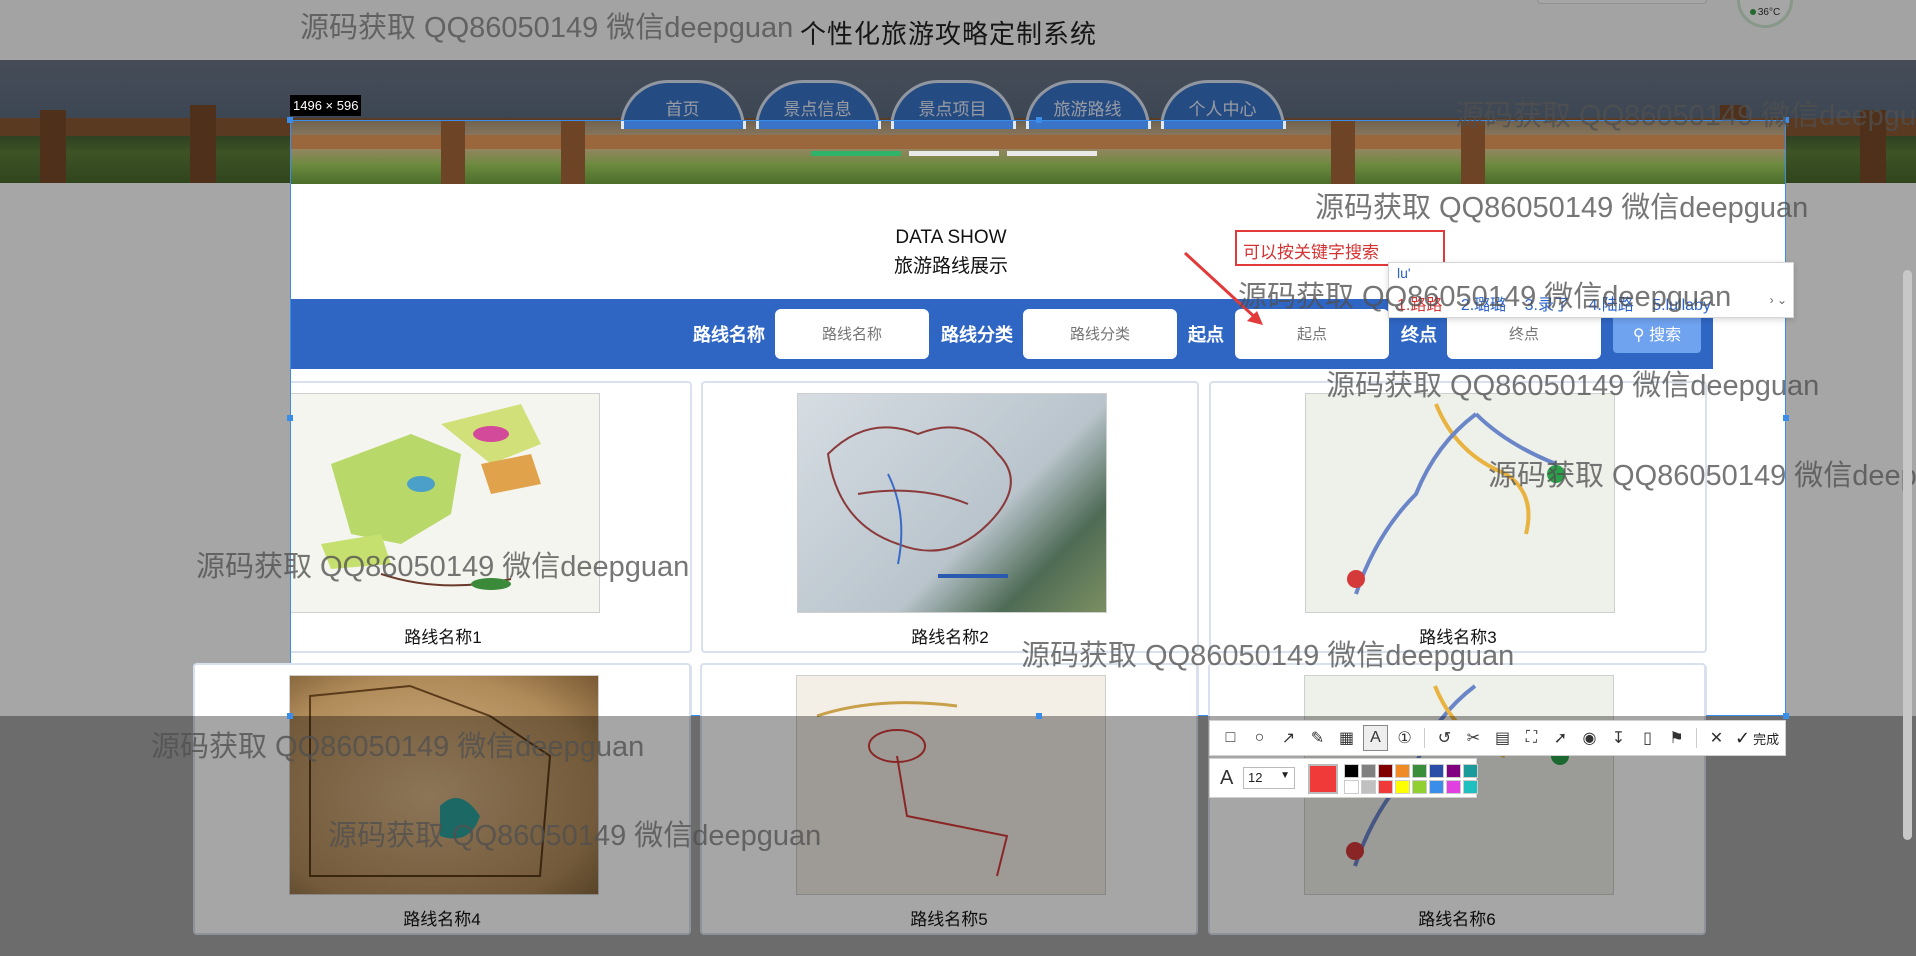  What do you see at coordinates (1255, 777) in the screenshot?
I see `font-size-value: 12` at bounding box center [1255, 777].